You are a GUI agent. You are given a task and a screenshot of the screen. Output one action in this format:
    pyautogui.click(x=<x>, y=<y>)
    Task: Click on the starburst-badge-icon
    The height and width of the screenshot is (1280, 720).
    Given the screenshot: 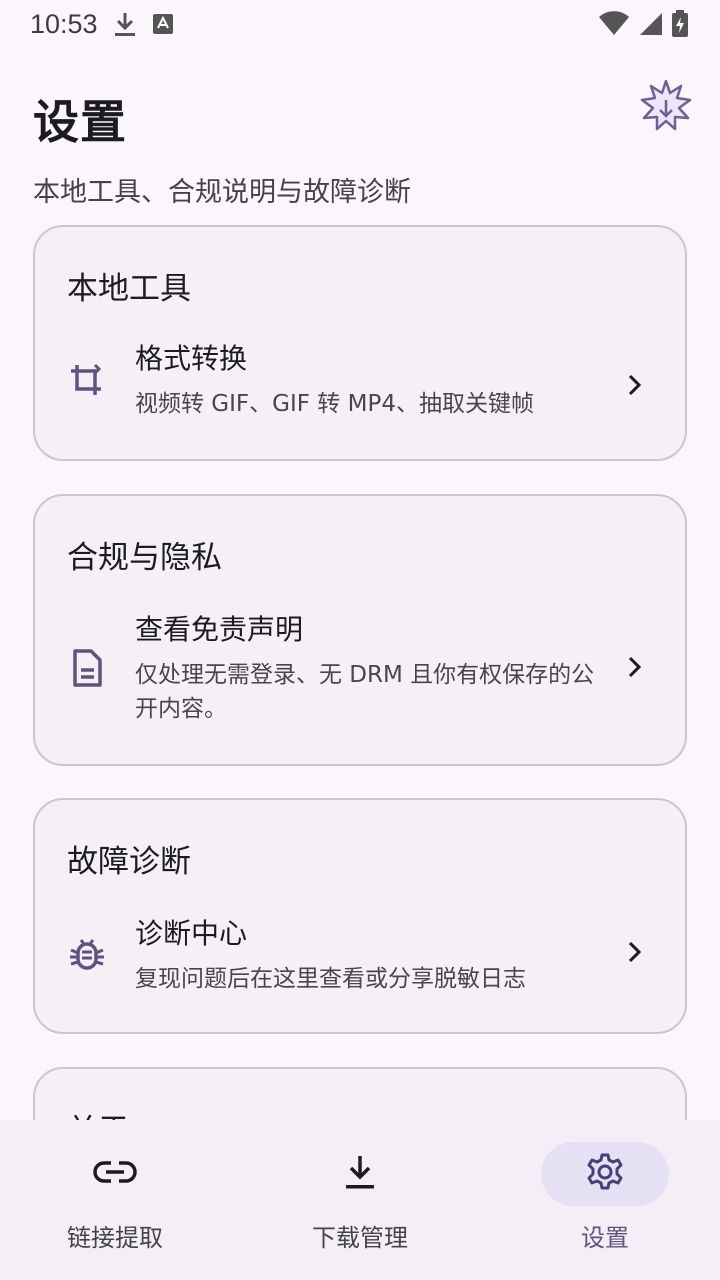 What is the action you would take?
    pyautogui.click(x=666, y=105)
    